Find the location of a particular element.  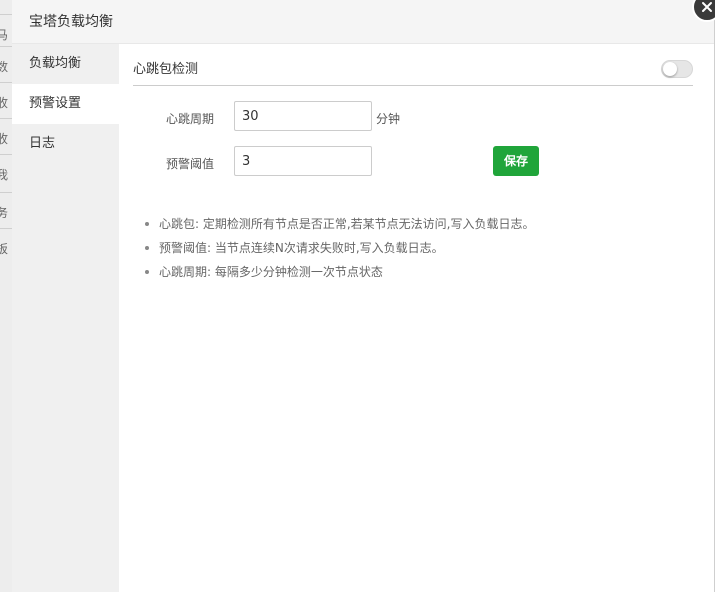

period-unit: 分钟 is located at coordinates (388, 119).